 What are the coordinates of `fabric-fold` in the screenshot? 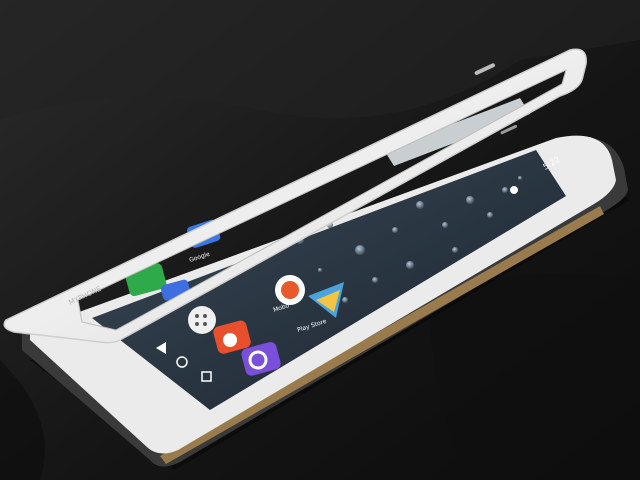 It's located at (535, 376).